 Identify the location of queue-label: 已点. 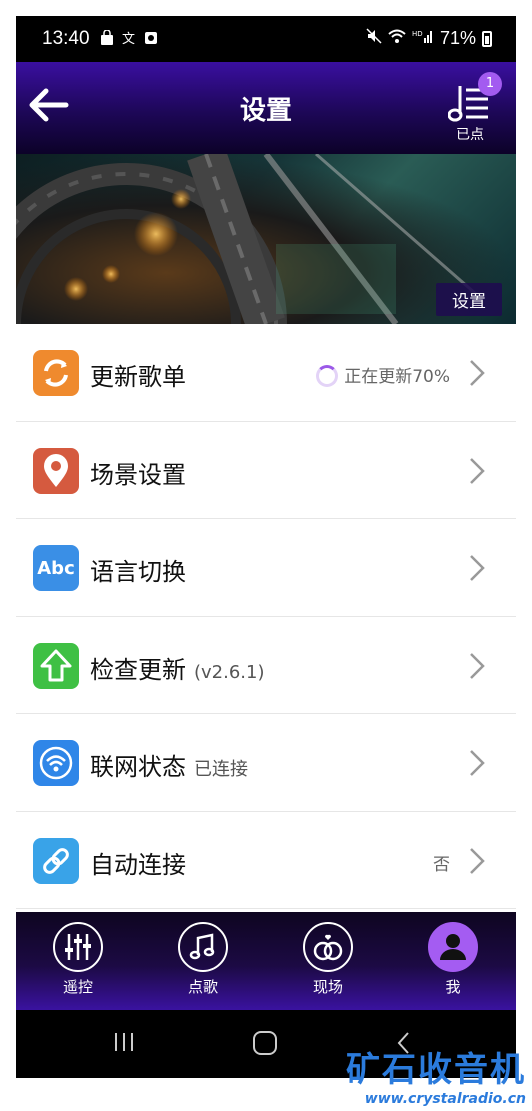
(470, 135).